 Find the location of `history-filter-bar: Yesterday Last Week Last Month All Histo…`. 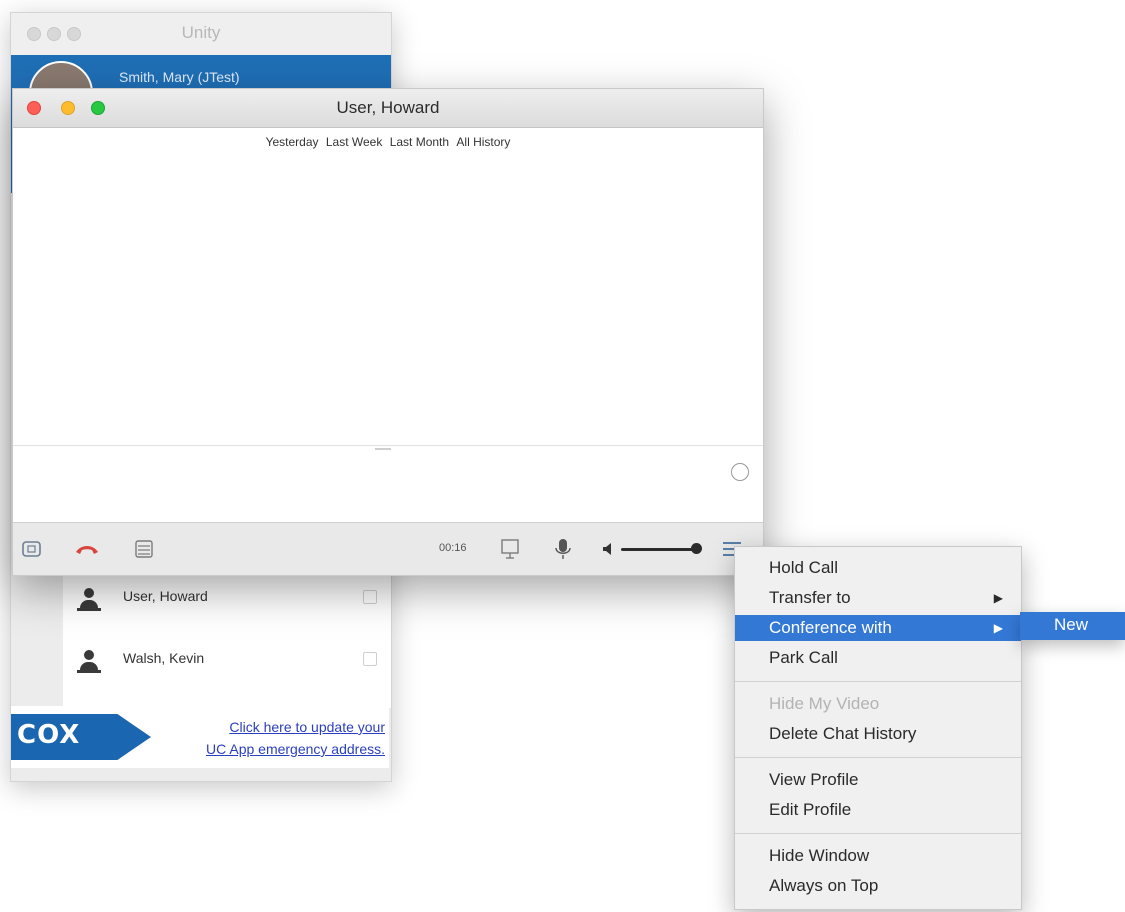

history-filter-bar: Yesterday Last Week Last Month All Histo… is located at coordinates (388, 142).